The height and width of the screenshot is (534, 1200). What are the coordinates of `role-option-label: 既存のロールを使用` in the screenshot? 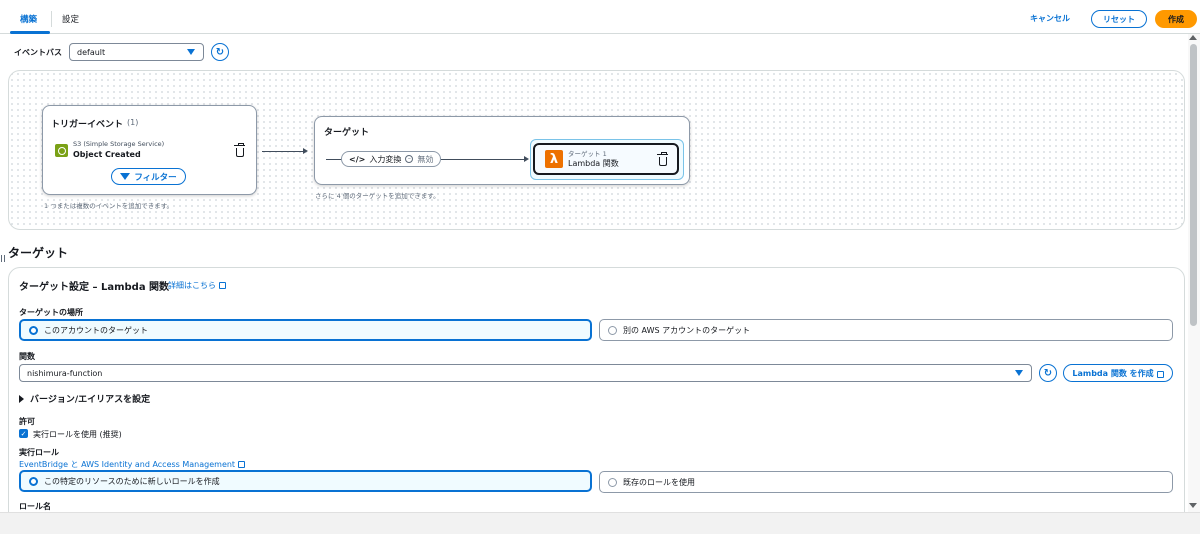 It's located at (659, 482).